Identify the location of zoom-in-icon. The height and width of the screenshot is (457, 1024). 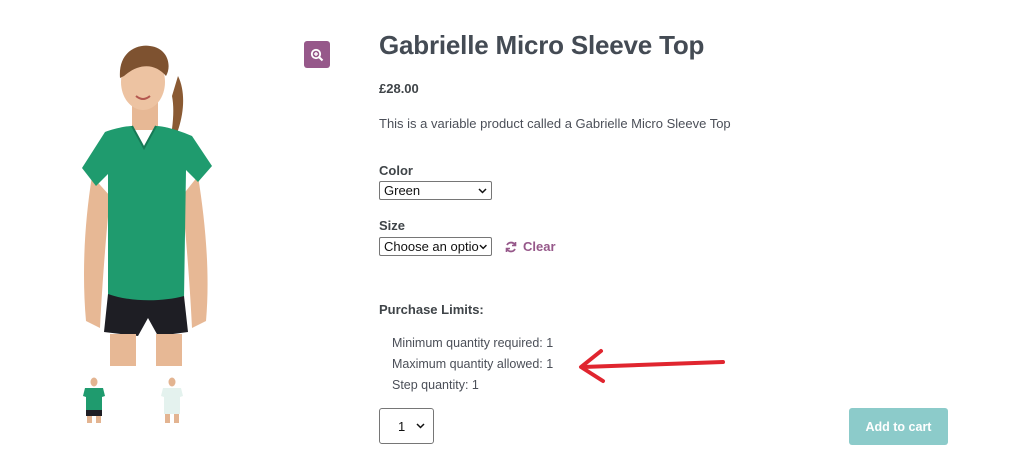
(317, 54).